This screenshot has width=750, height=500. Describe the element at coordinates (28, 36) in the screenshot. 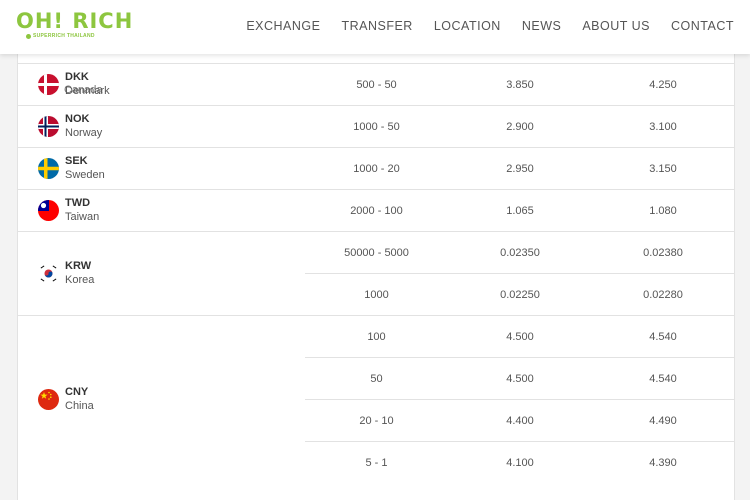

I see `logo-mark-icon` at that location.